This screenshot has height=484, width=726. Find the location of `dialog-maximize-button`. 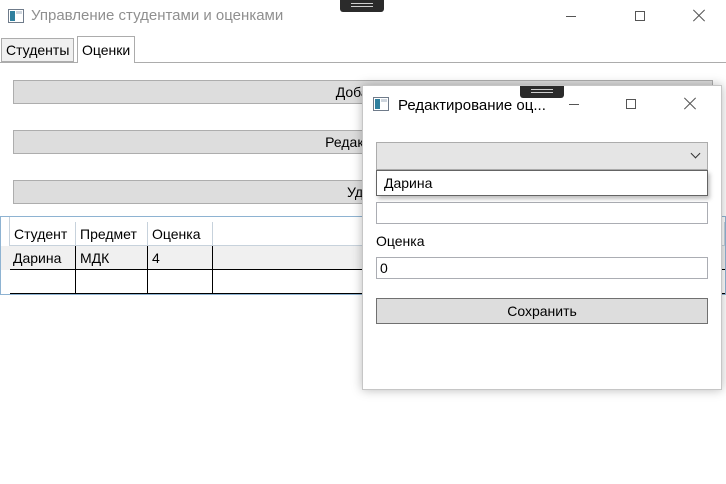

dialog-maximize-button is located at coordinates (631, 104).